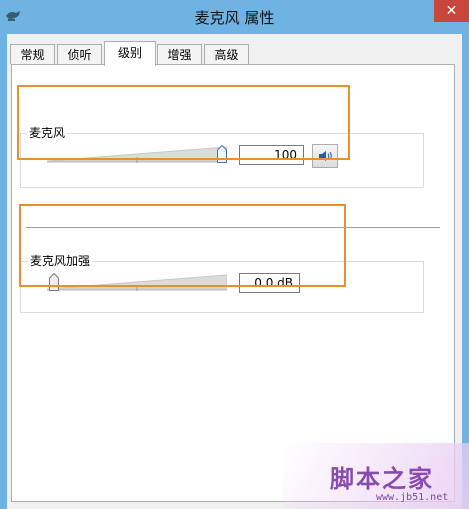  Describe the element at coordinates (79, 54) in the screenshot. I see `tab-listen: 侦听` at that location.